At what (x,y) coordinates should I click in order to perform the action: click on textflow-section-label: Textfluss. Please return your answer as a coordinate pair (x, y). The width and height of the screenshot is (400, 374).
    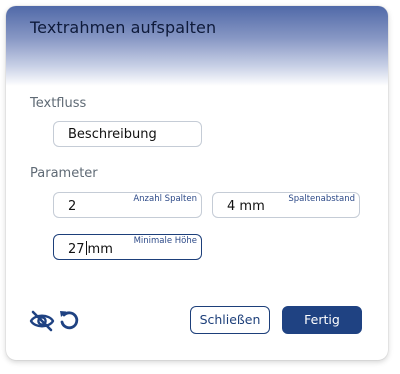
    Looking at the image, I should click on (58, 103).